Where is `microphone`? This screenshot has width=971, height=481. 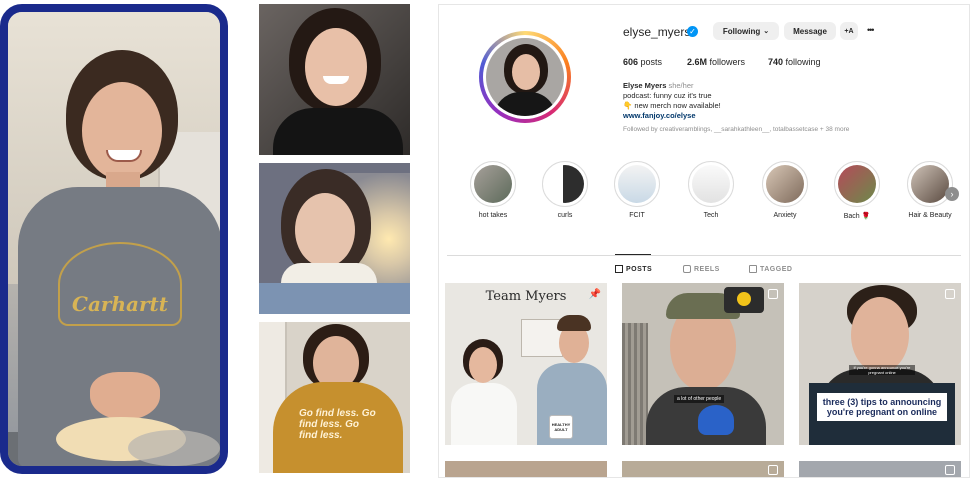 microphone is located at coordinates (716, 420).